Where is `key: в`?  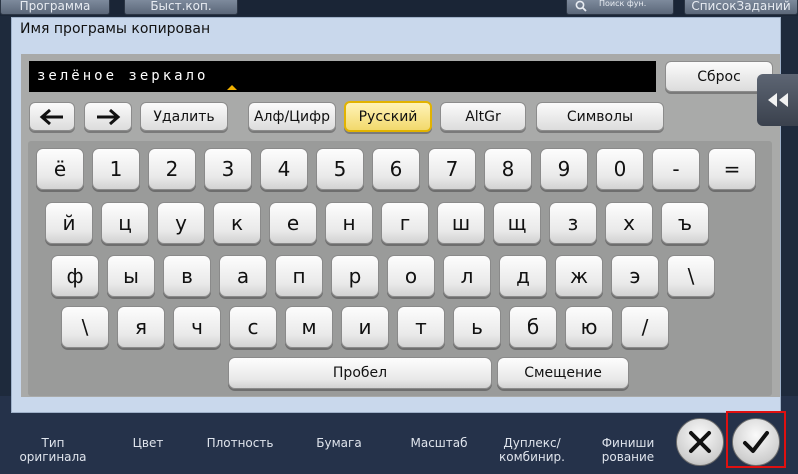 key: в is located at coordinates (187, 276).